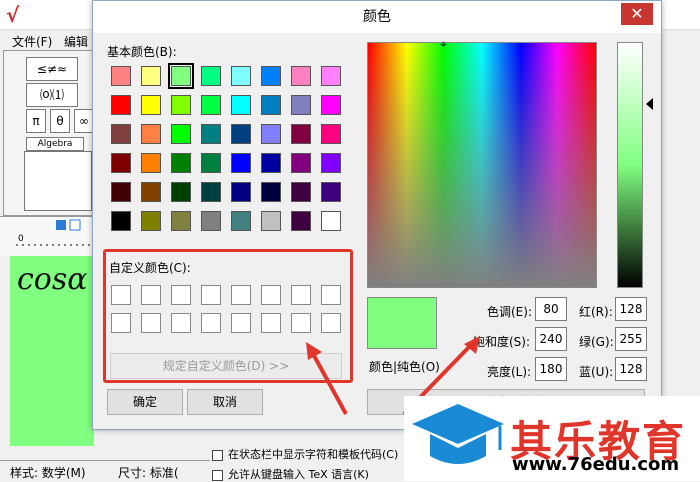 This screenshot has height=482, width=700. Describe the element at coordinates (596, 464) in the screenshot. I see `watermark-url: www.76edu.com` at that location.